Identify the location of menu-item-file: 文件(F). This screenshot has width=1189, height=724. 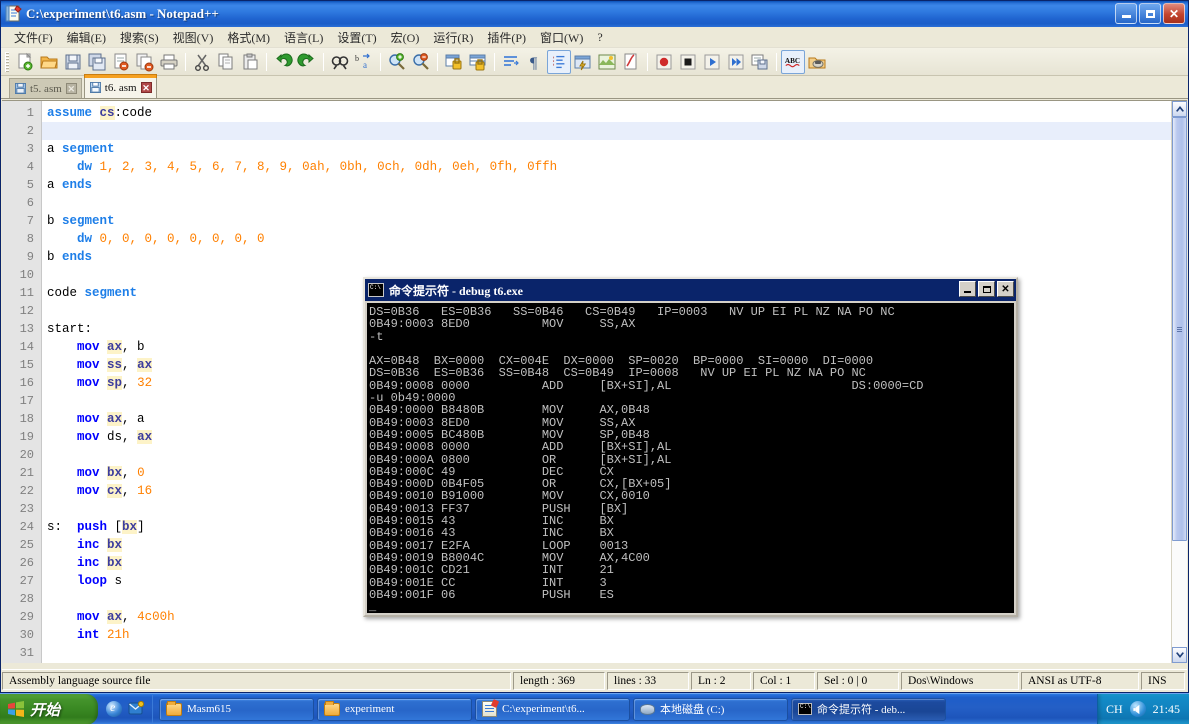
(33, 37).